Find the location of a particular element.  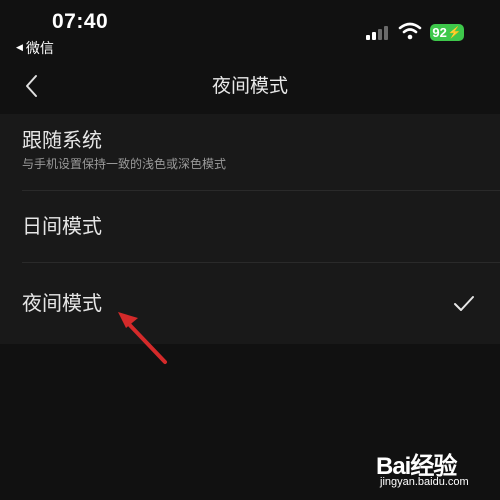

status-time: 07:40 is located at coordinates (80, 21).